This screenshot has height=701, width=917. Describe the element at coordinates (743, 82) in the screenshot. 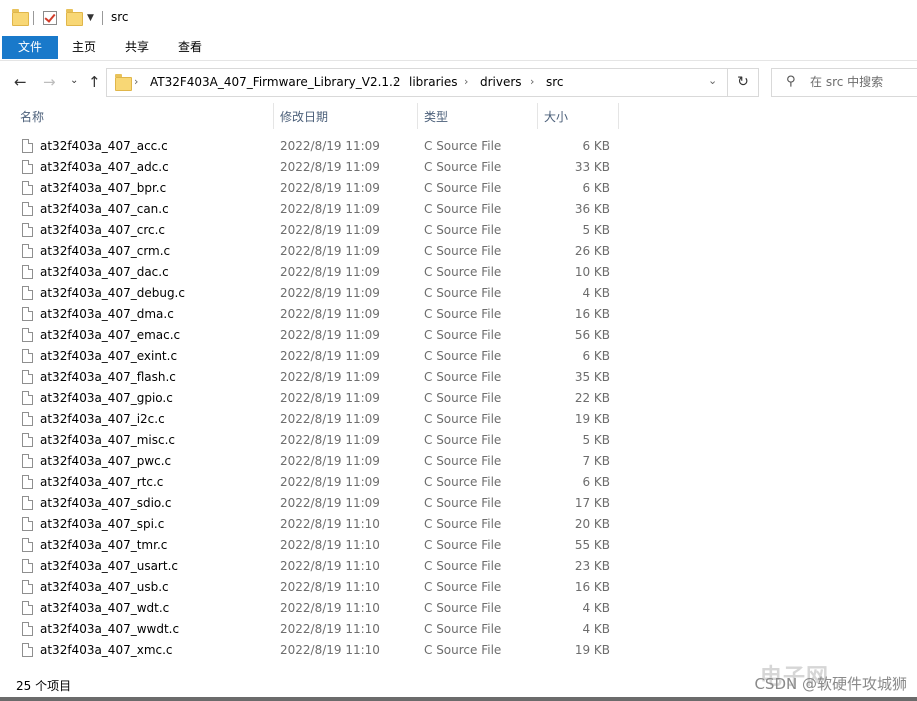

I see `refresh-button: ↻` at that location.